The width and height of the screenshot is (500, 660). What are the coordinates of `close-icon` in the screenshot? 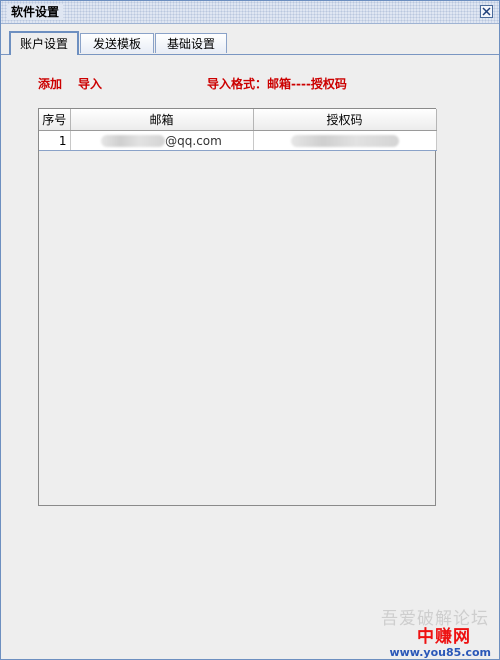 It's located at (486, 11).